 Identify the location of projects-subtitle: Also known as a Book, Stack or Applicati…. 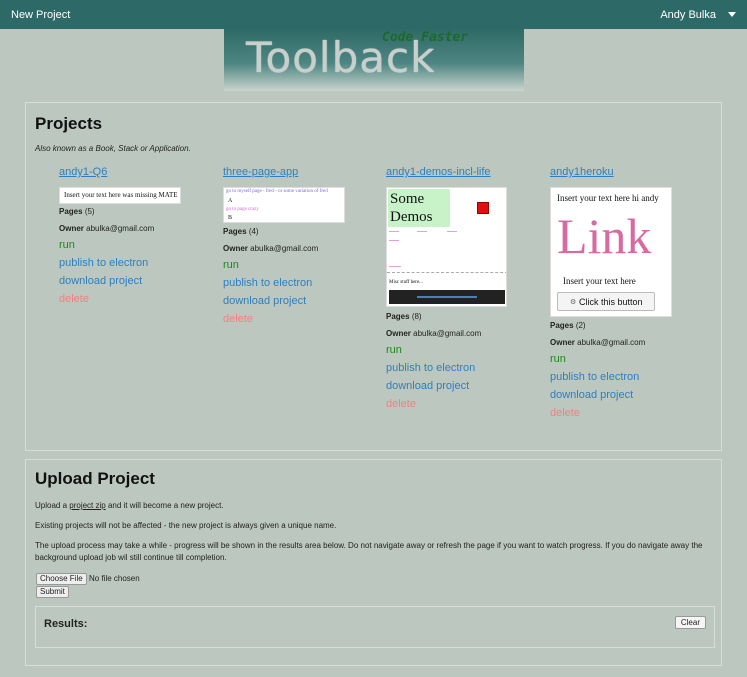
(113, 148).